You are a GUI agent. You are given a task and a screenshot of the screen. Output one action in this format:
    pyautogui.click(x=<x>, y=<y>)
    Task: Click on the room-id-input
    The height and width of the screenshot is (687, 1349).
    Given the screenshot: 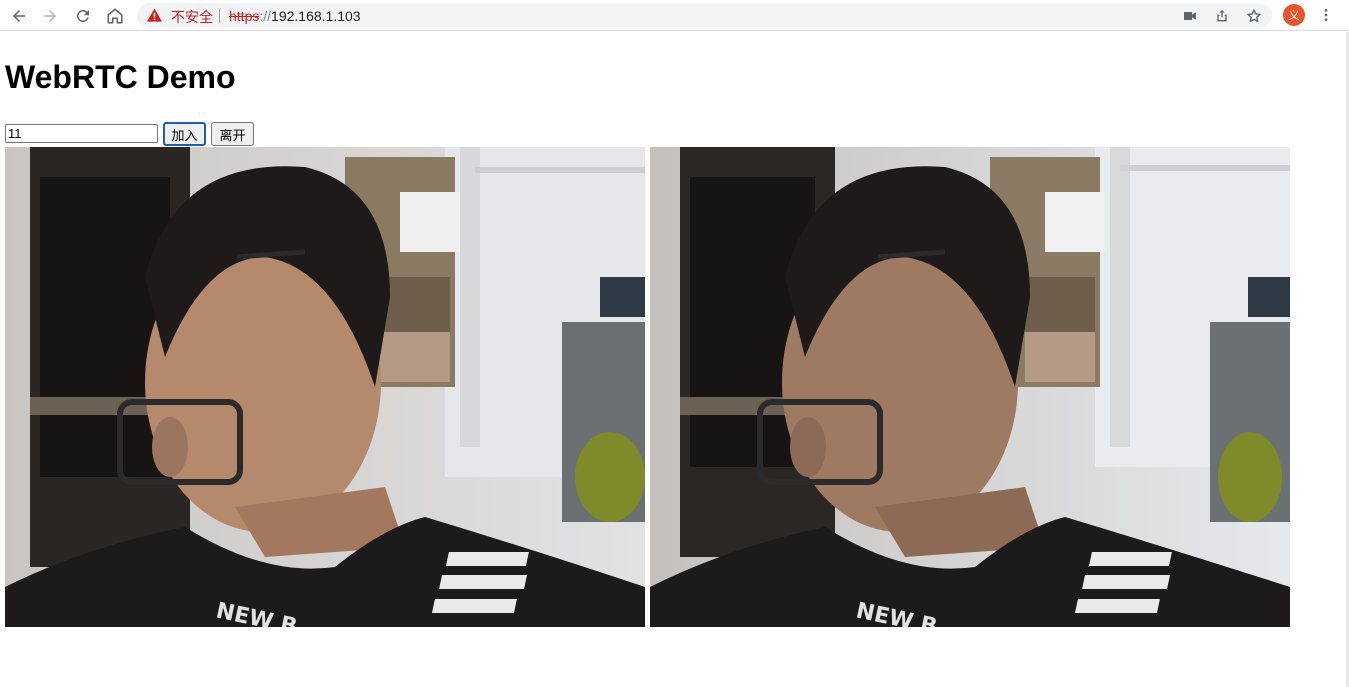 What is the action you would take?
    pyautogui.click(x=81, y=133)
    